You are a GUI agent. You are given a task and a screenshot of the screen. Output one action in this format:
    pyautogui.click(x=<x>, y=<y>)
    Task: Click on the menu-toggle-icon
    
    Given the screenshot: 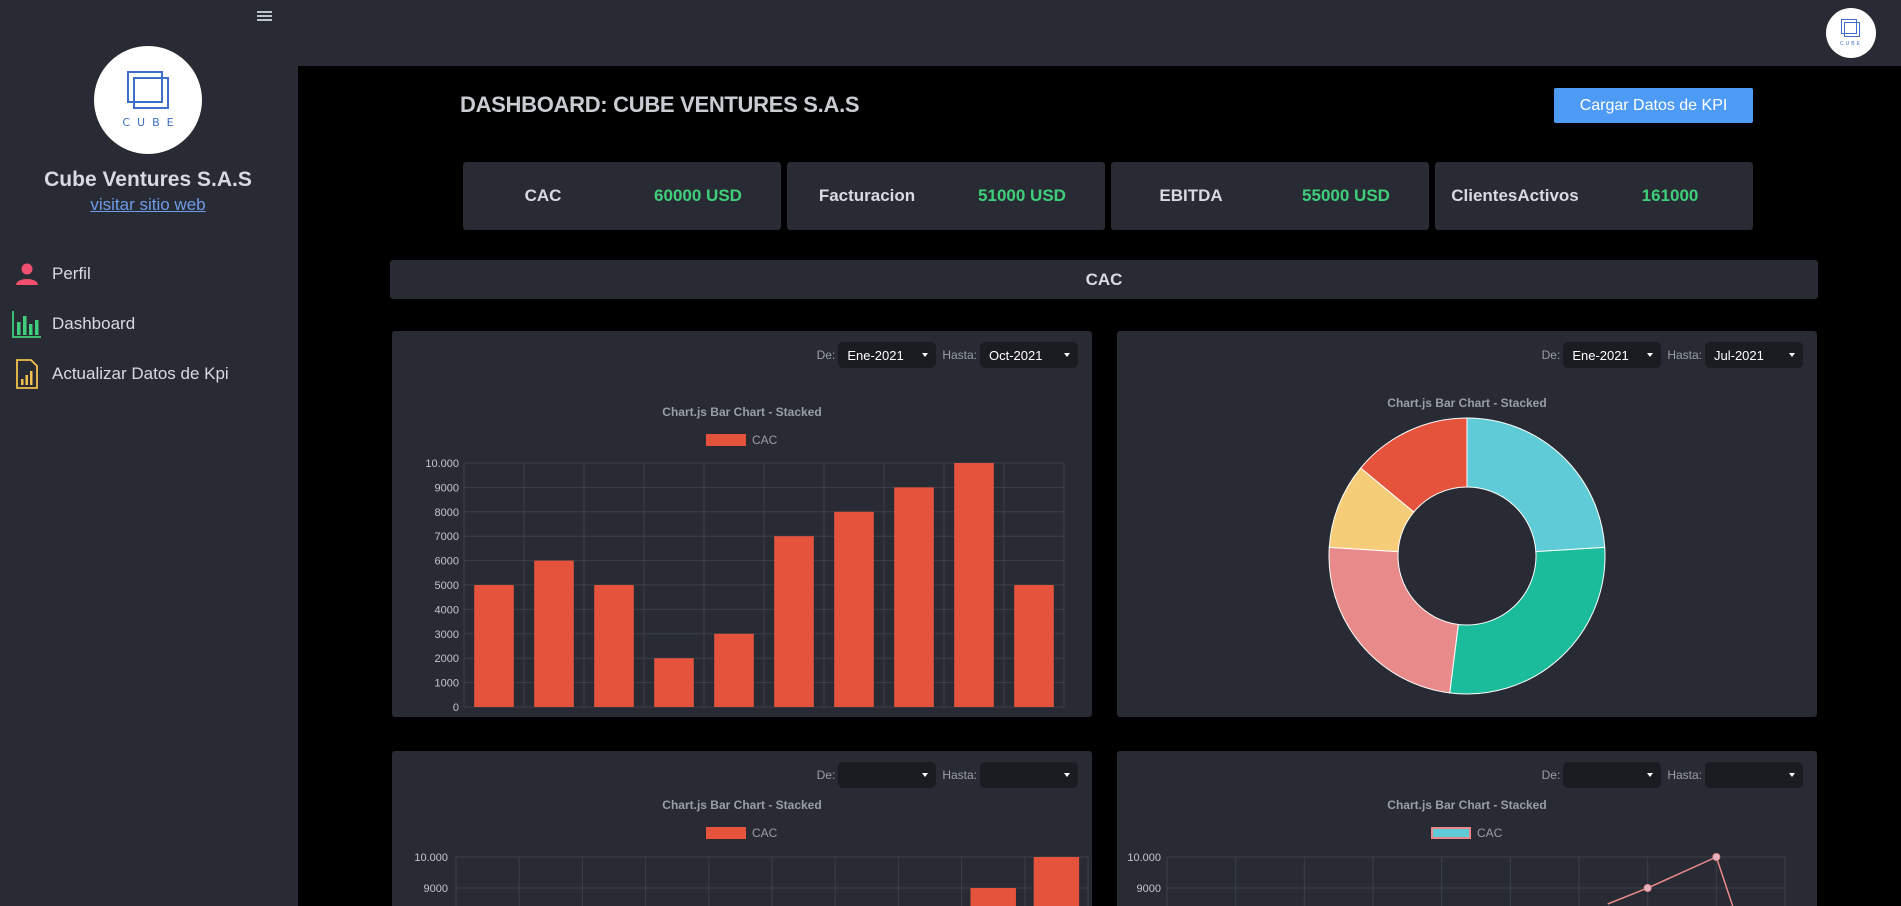 What is the action you would take?
    pyautogui.click(x=264, y=16)
    